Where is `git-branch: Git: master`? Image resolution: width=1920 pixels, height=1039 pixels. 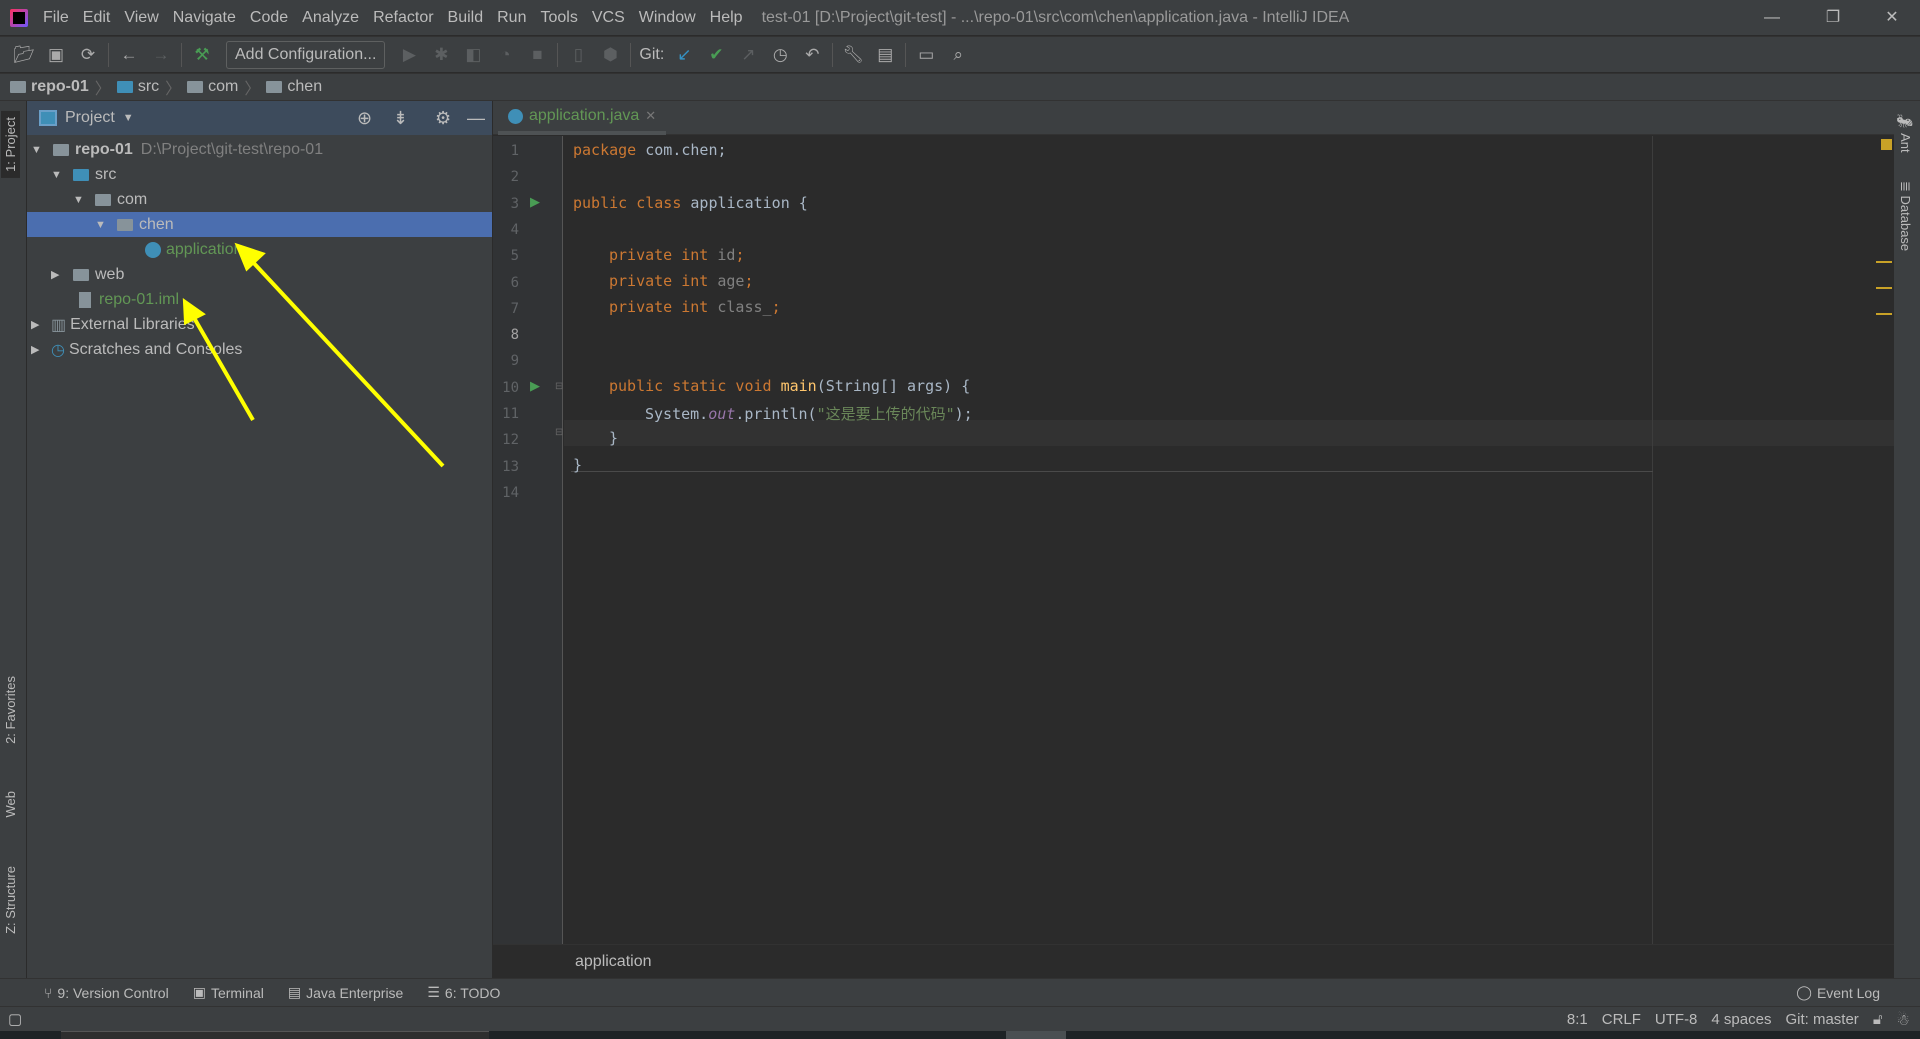 git-branch: Git: master is located at coordinates (1821, 1020).